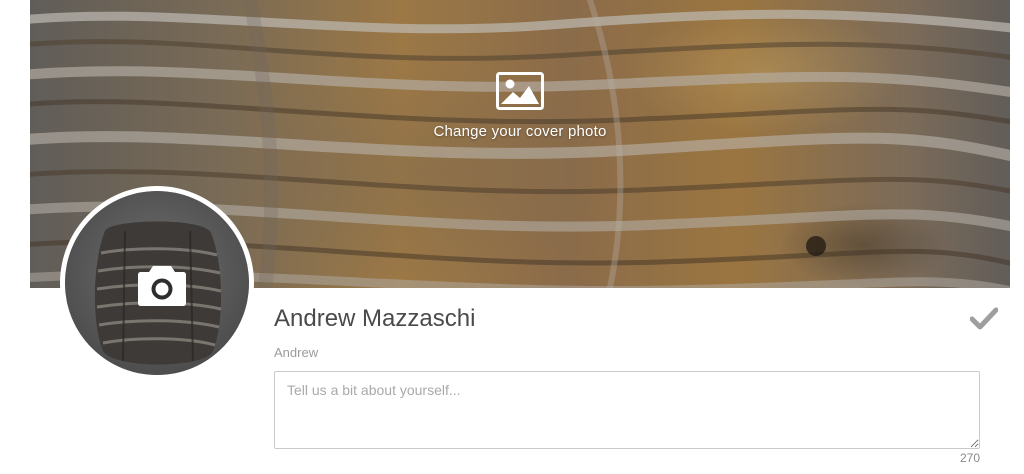 The height and width of the screenshot is (474, 1024). Describe the element at coordinates (520, 131) in the screenshot. I see `change-cover-photo-label: Change your cover photo` at that location.